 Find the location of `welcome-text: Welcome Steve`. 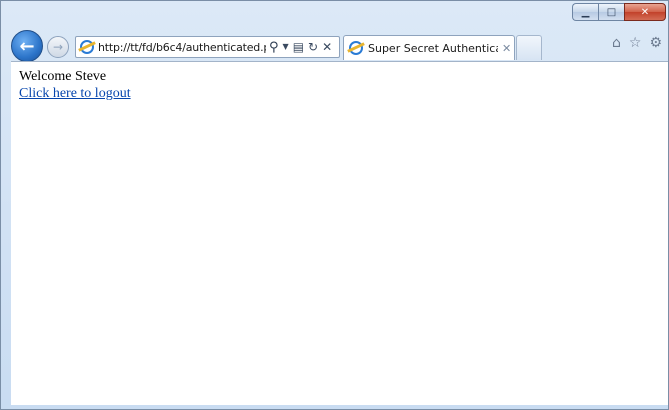

welcome-text: Welcome Steve is located at coordinates (63, 76).